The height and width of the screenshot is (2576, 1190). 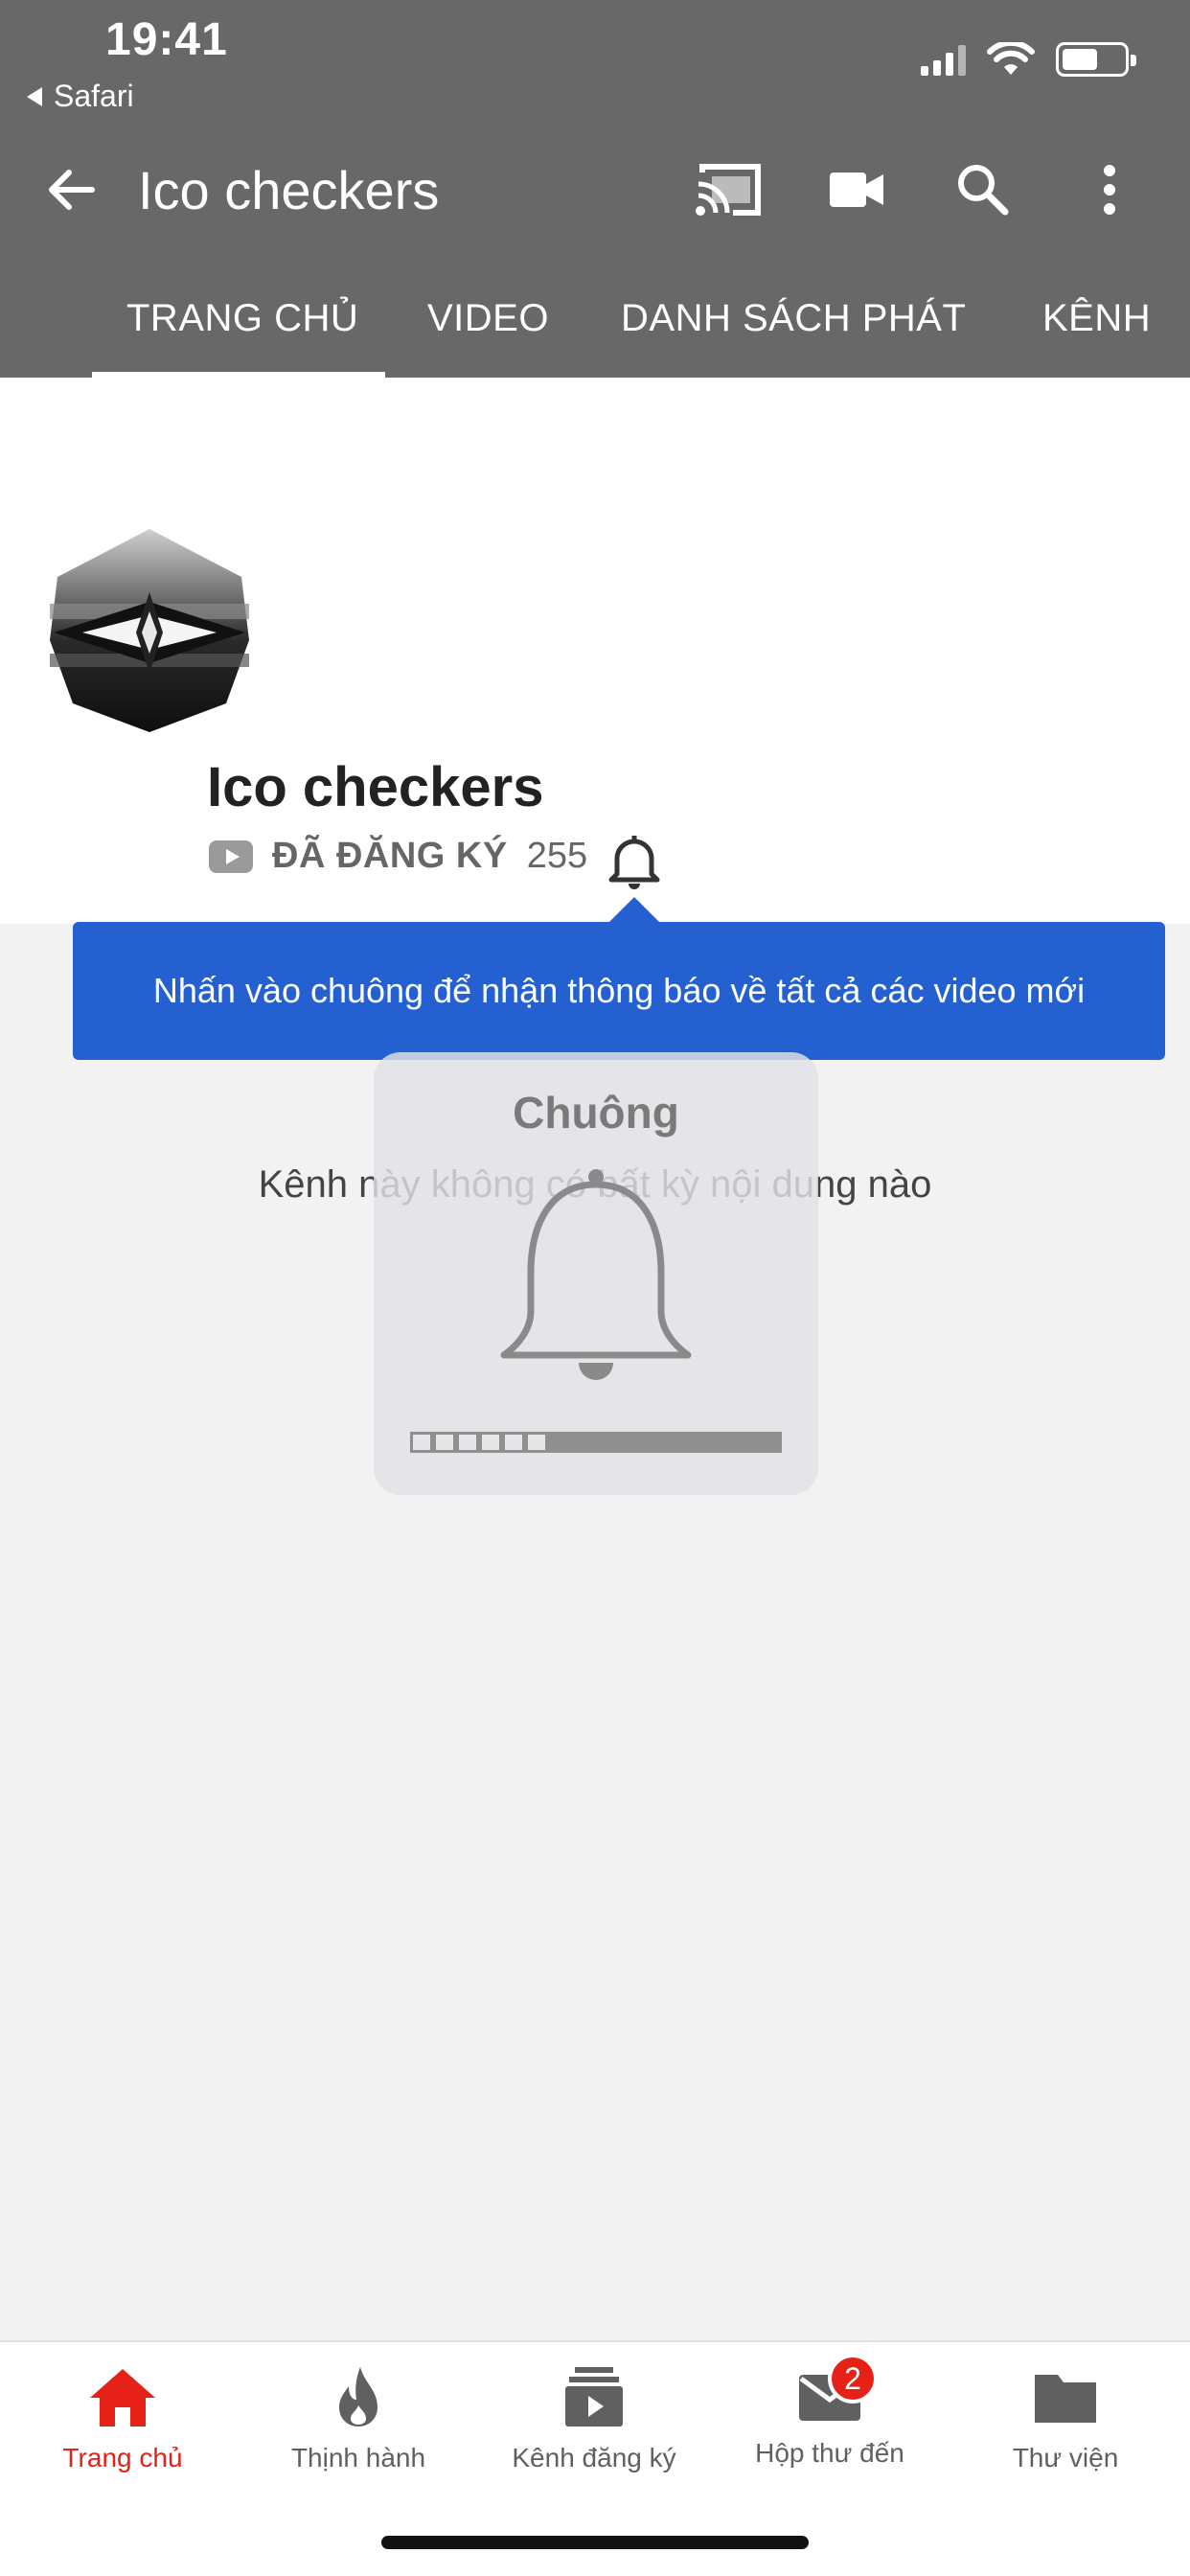 I want to click on nav-inbox: 2 Hộp thư đến, so click(x=830, y=2411).